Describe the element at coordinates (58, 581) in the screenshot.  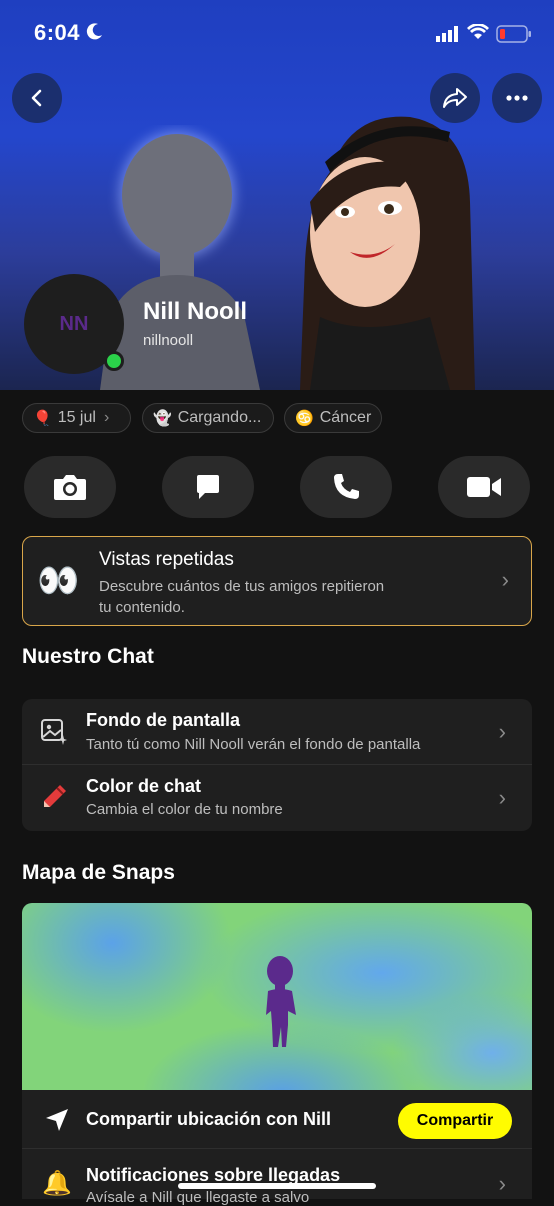
I see `eyes-icon: 👀` at that location.